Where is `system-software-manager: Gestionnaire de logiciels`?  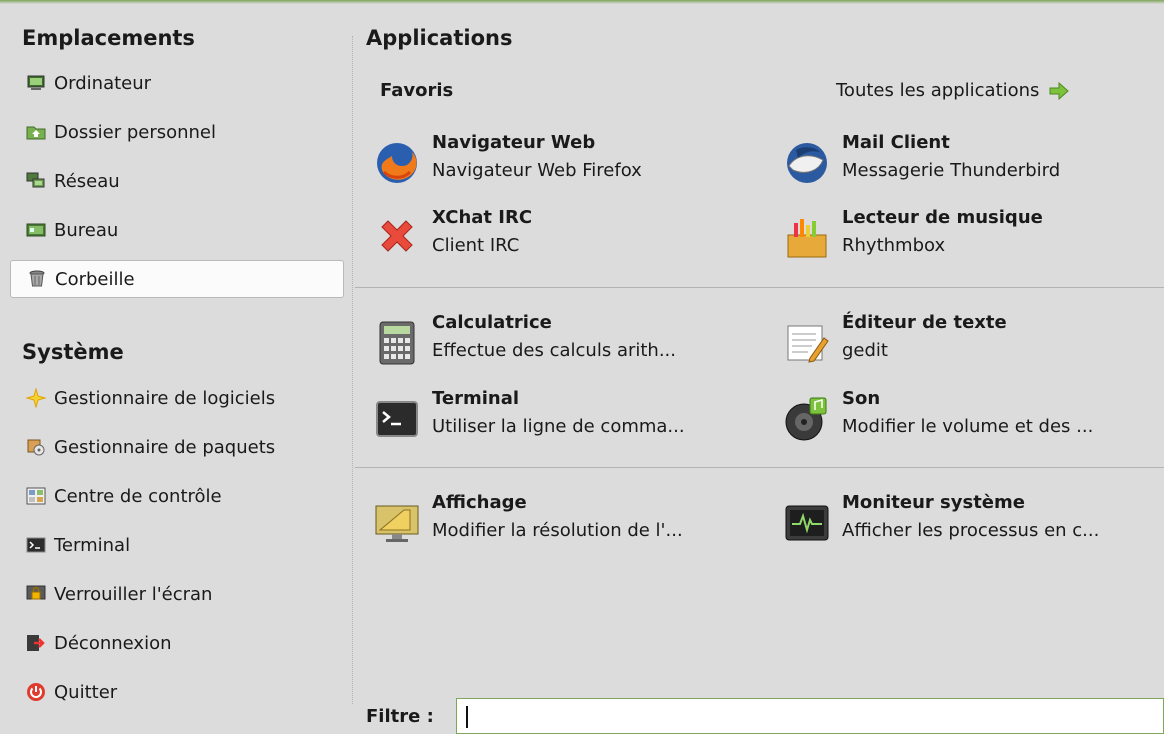 system-software-manager: Gestionnaire de logiciels is located at coordinates (177, 398).